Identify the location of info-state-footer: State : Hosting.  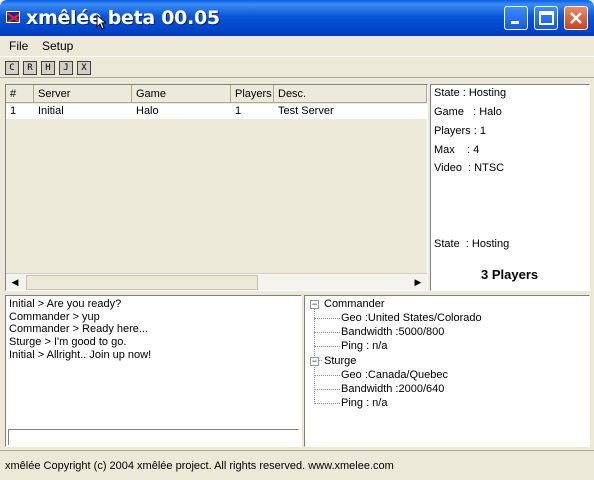
(472, 244).